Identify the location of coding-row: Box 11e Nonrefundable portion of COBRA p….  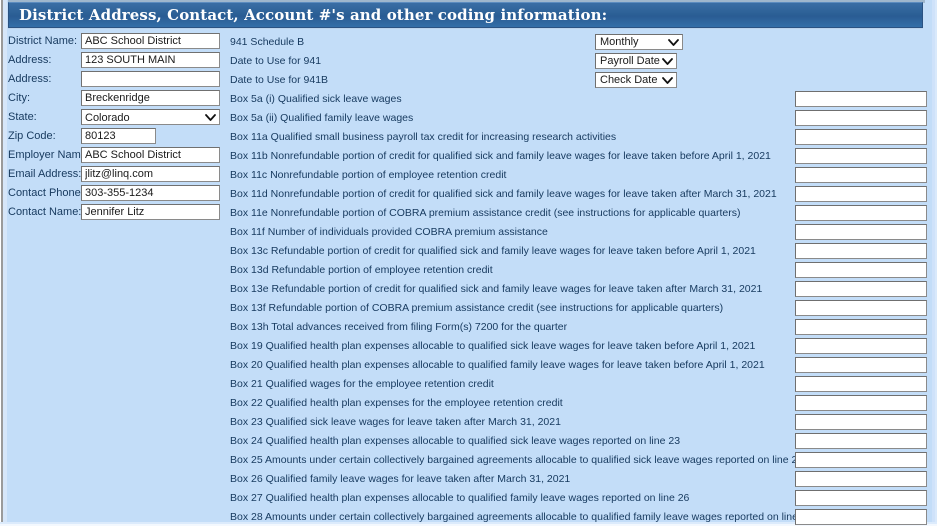
(580, 213).